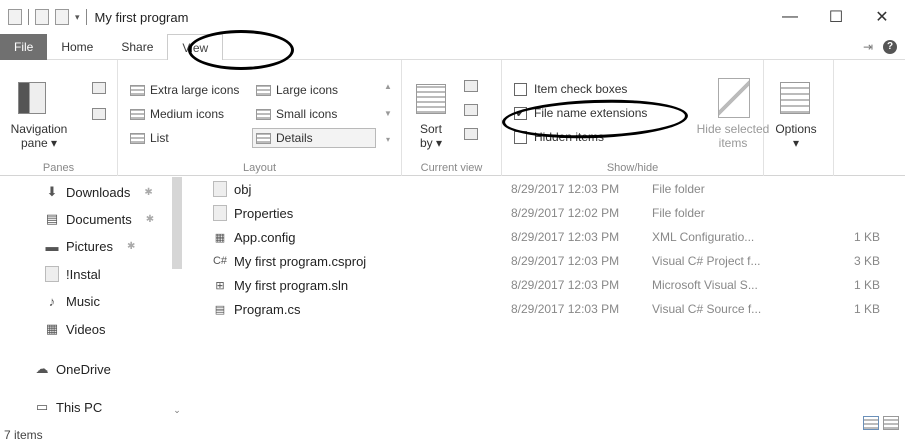 This screenshot has height=444, width=905. I want to click on maximize-button: ☐, so click(836, 17).